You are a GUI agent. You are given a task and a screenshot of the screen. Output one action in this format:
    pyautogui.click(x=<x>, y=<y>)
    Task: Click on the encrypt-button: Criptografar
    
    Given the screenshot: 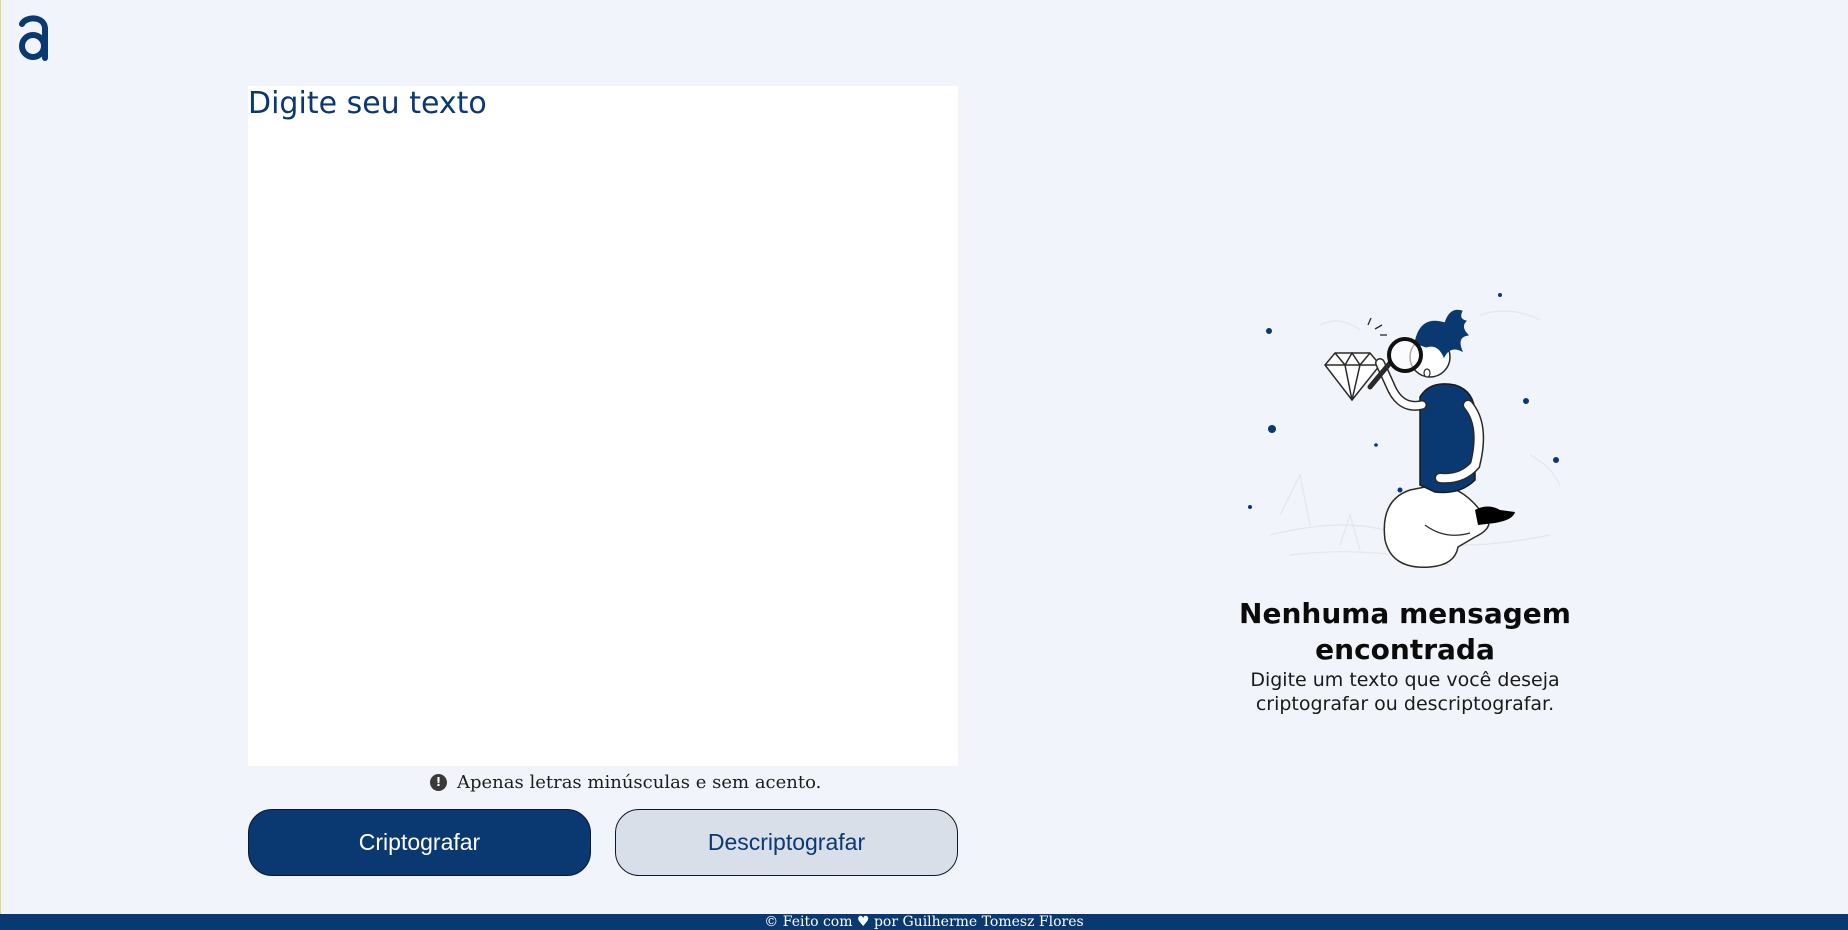 What is the action you would take?
    pyautogui.click(x=419, y=842)
    